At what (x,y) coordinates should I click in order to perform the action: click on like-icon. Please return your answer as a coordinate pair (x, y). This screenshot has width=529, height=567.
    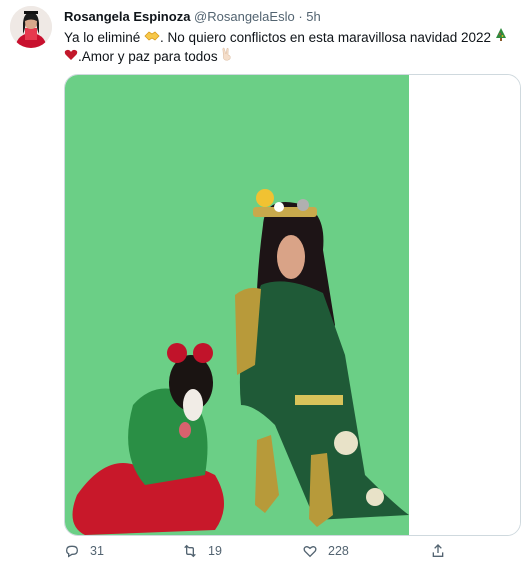
    Looking at the image, I should click on (310, 552).